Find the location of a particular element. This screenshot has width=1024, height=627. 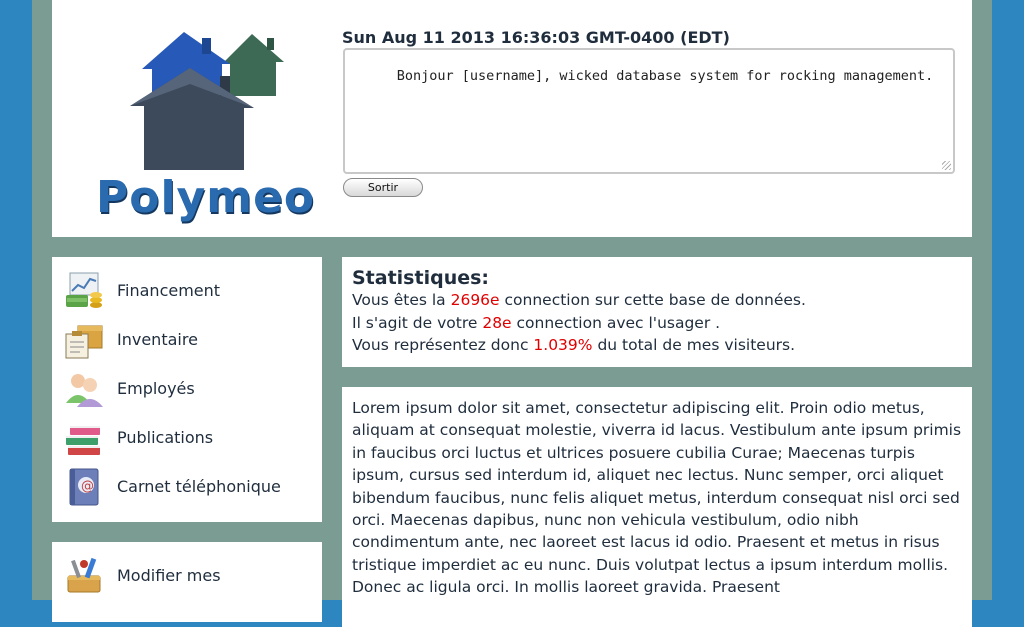

green-house-icon is located at coordinates (253, 65).